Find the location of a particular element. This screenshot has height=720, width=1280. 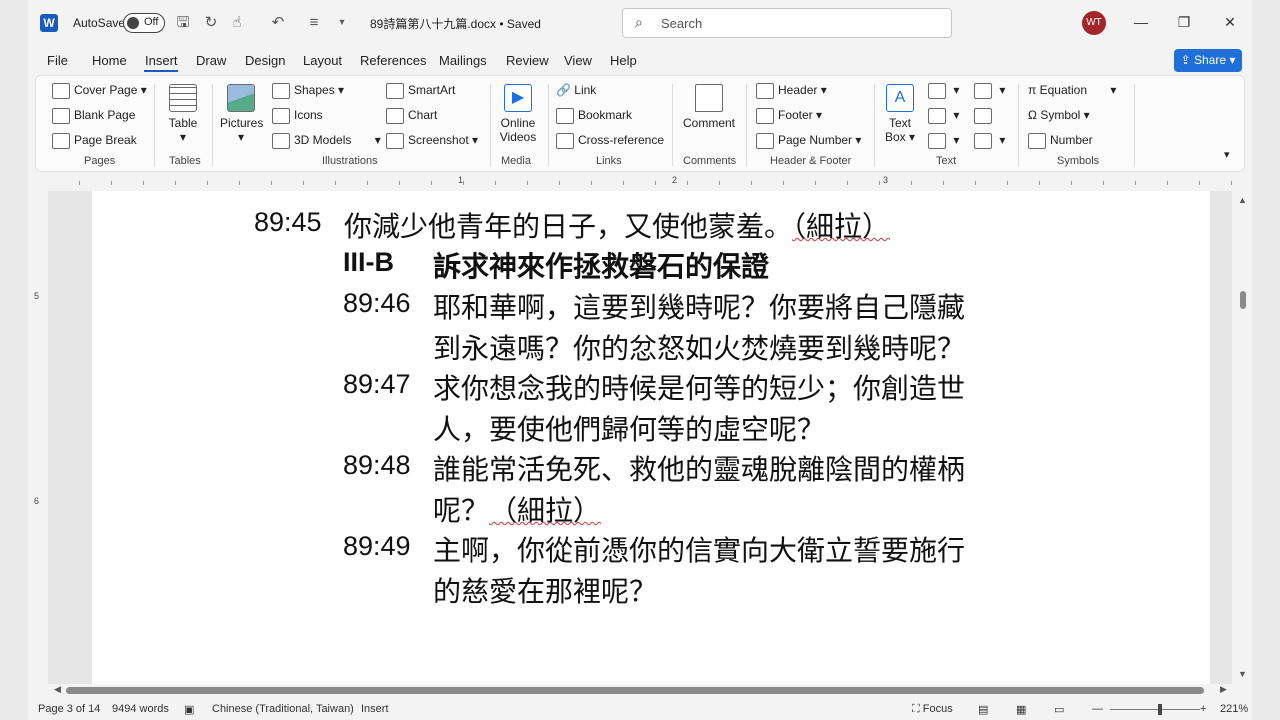

shapes-button: Shapes ▾ is located at coordinates (308, 91).